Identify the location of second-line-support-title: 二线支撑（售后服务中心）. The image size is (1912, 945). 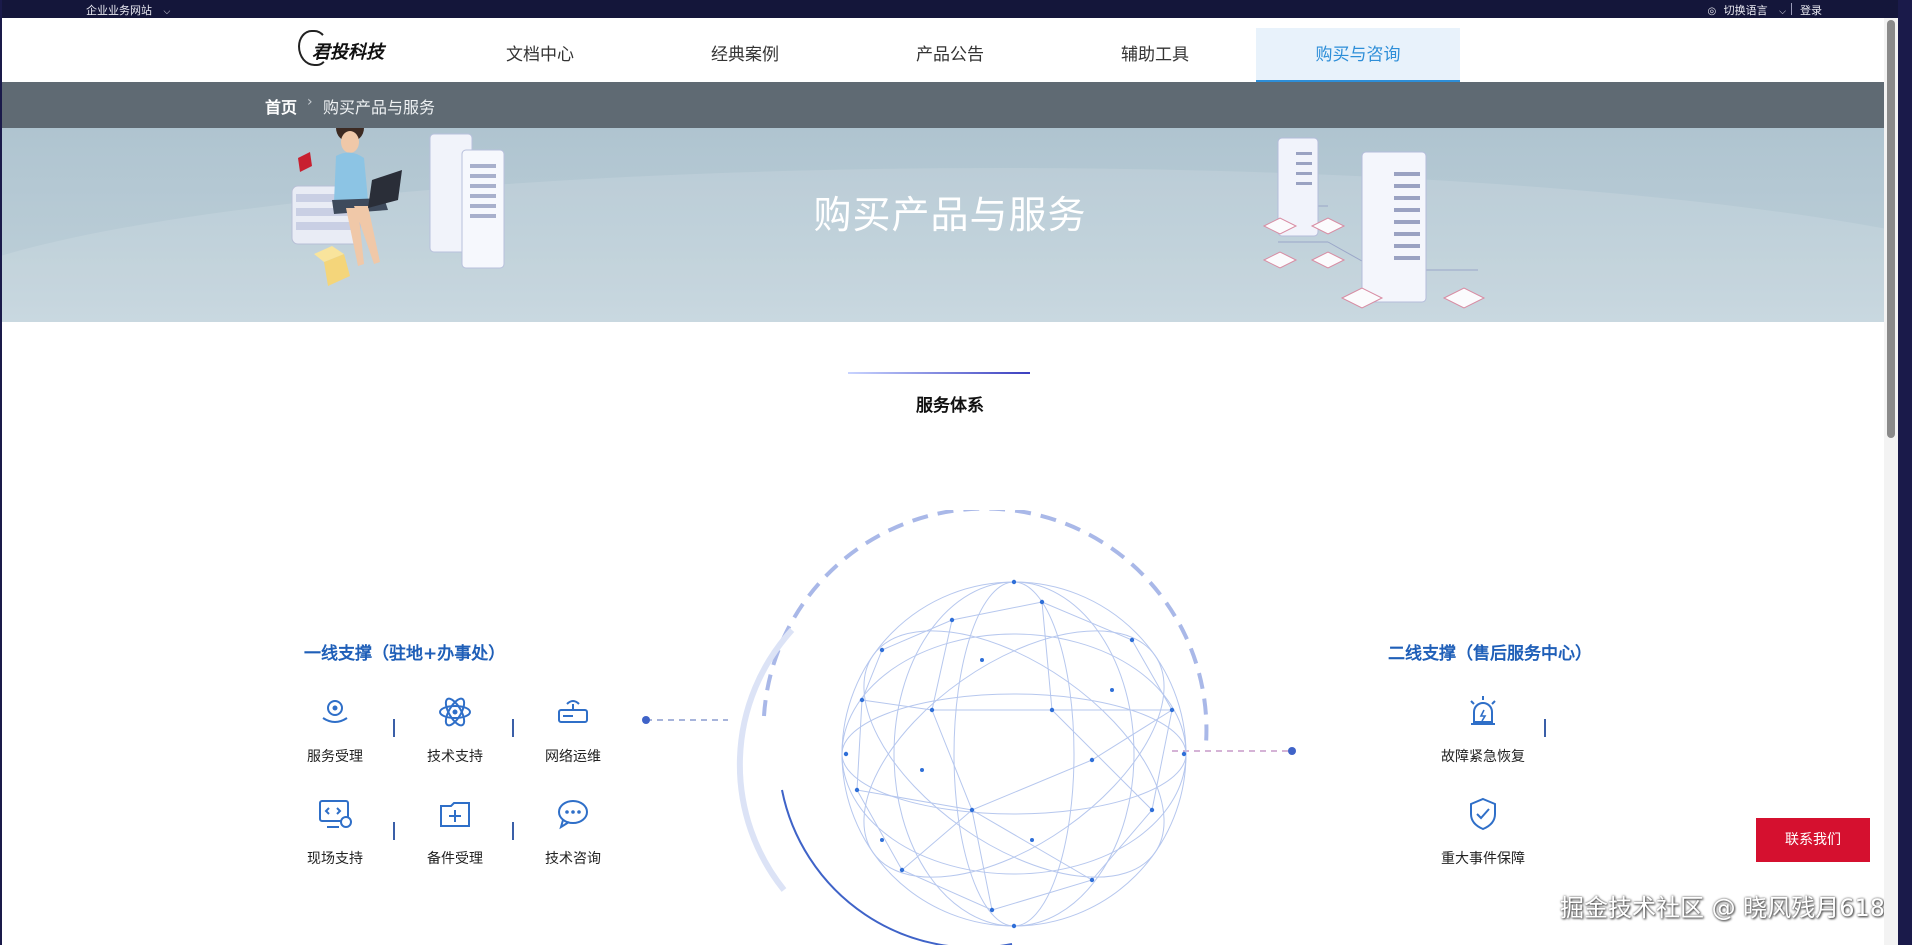
(1490, 654).